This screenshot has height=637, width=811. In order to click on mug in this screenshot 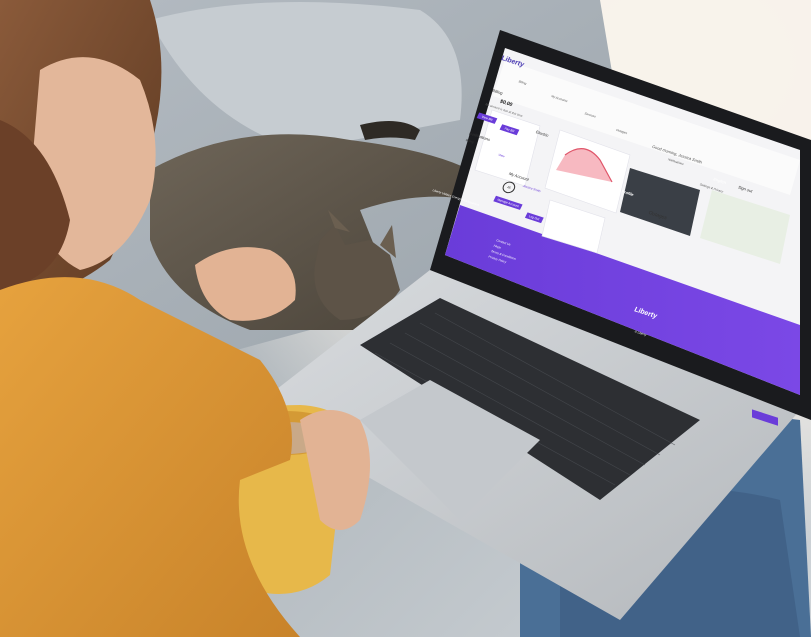, I will do `click(285, 499)`.